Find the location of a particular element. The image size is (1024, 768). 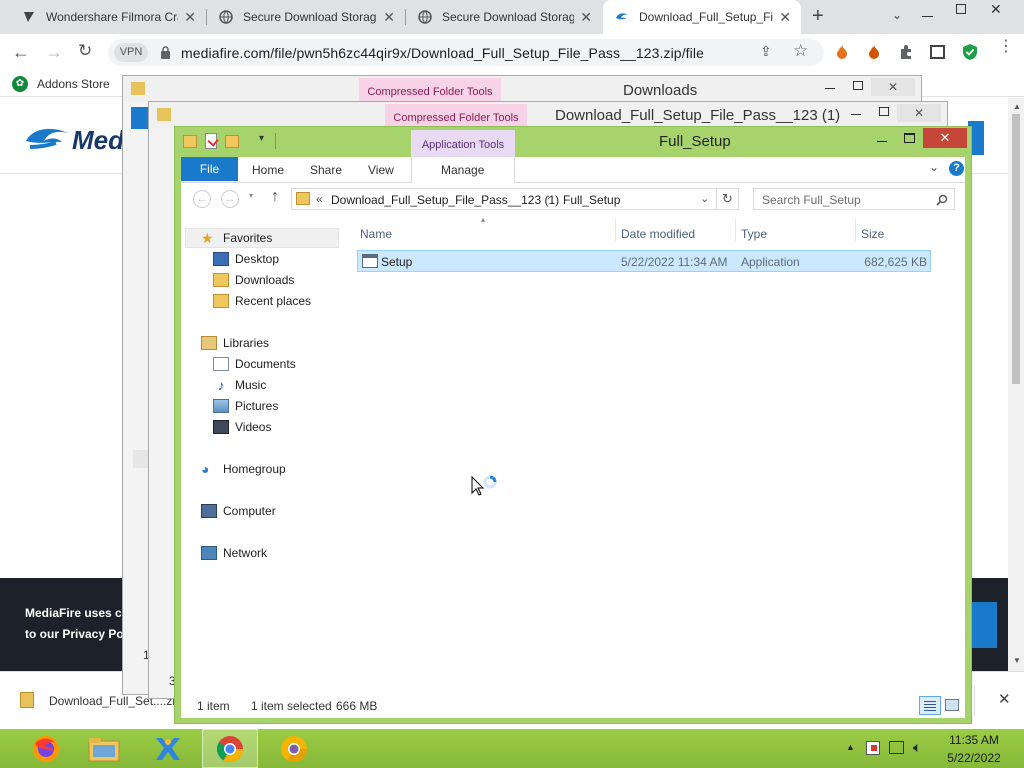

nav-homegroup: ◕ Homegroup is located at coordinates (243, 469).